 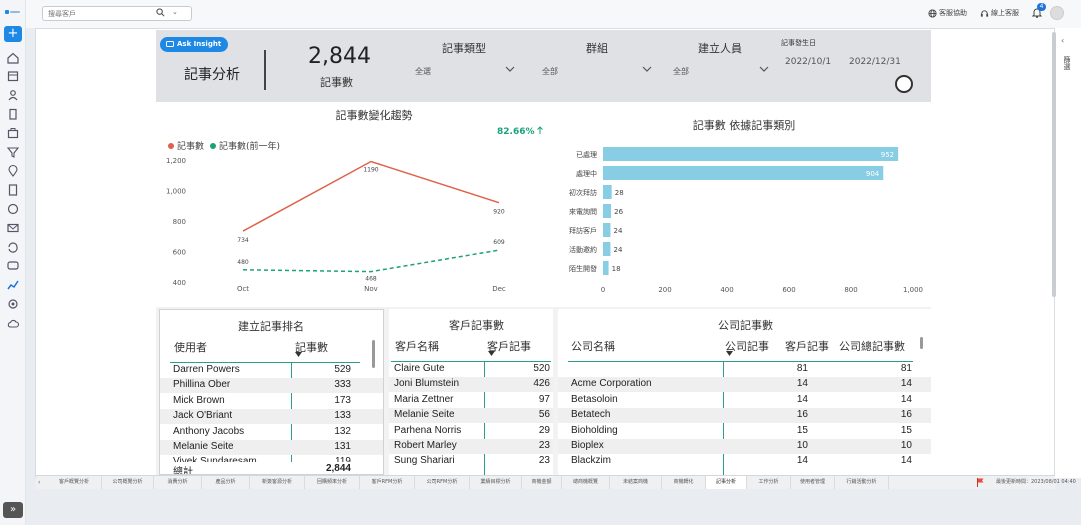 I want to click on settings-icon, so click(x=13, y=304).